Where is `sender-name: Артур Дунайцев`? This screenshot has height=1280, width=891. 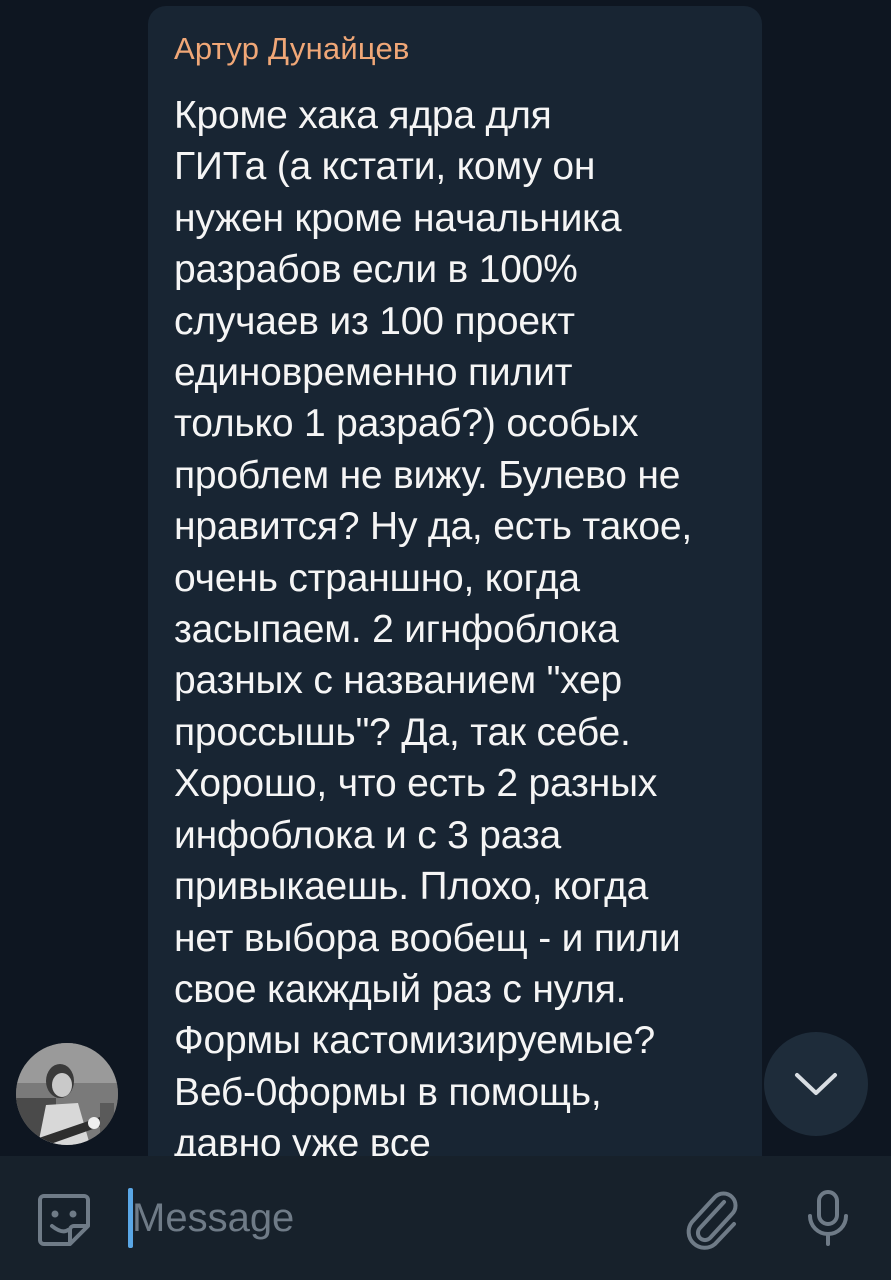 sender-name: Артур Дунайцев is located at coordinates (456, 49).